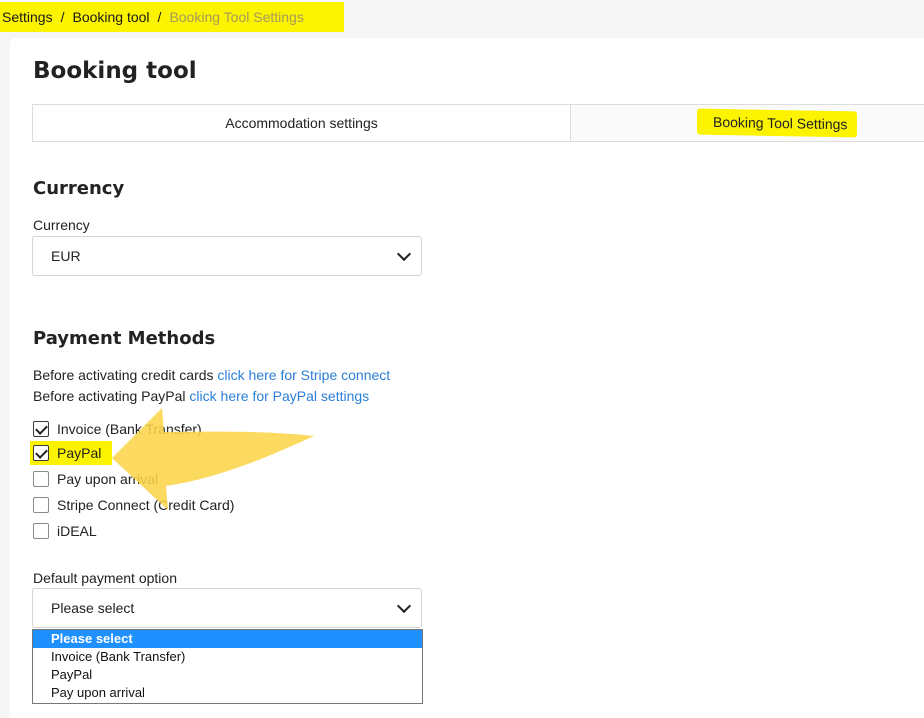 This screenshot has height=718, width=924. What do you see at coordinates (66, 256) in the screenshot?
I see `currency-value: EUR` at bounding box center [66, 256].